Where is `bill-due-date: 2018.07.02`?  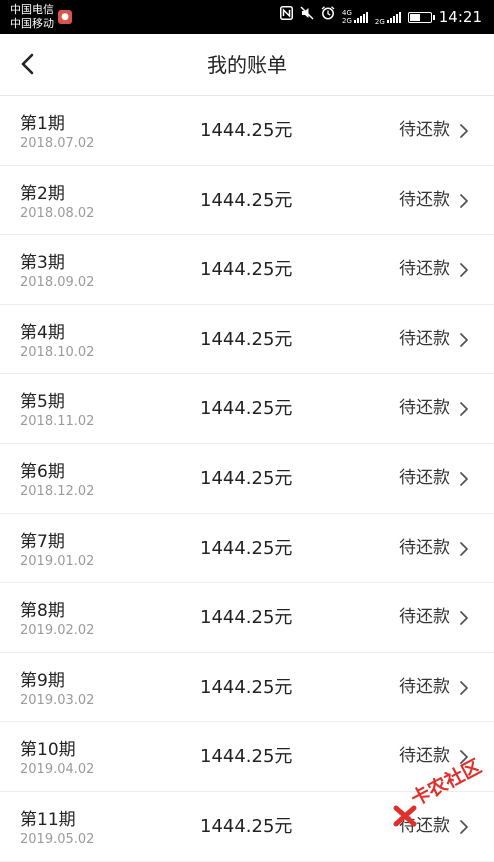
bill-due-date: 2018.07.02 is located at coordinates (57, 143).